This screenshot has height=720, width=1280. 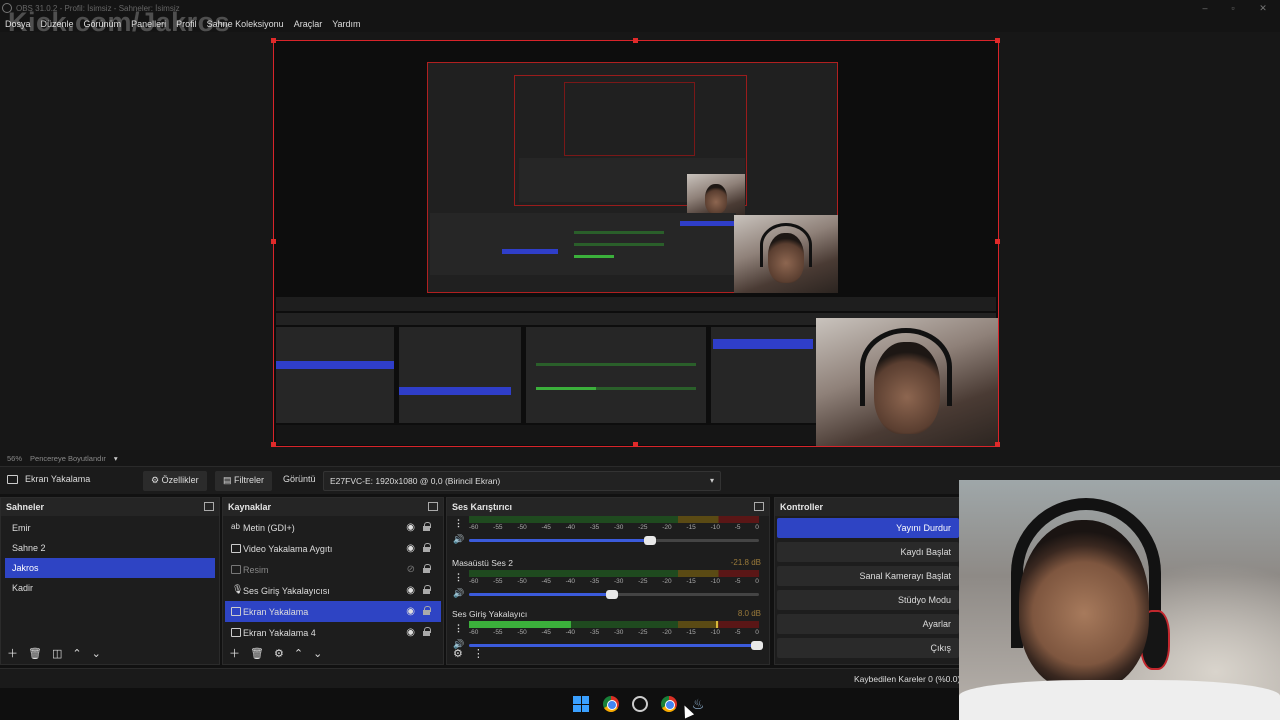 I want to click on chevron-down-icon: ▾, so click(x=116, y=458).